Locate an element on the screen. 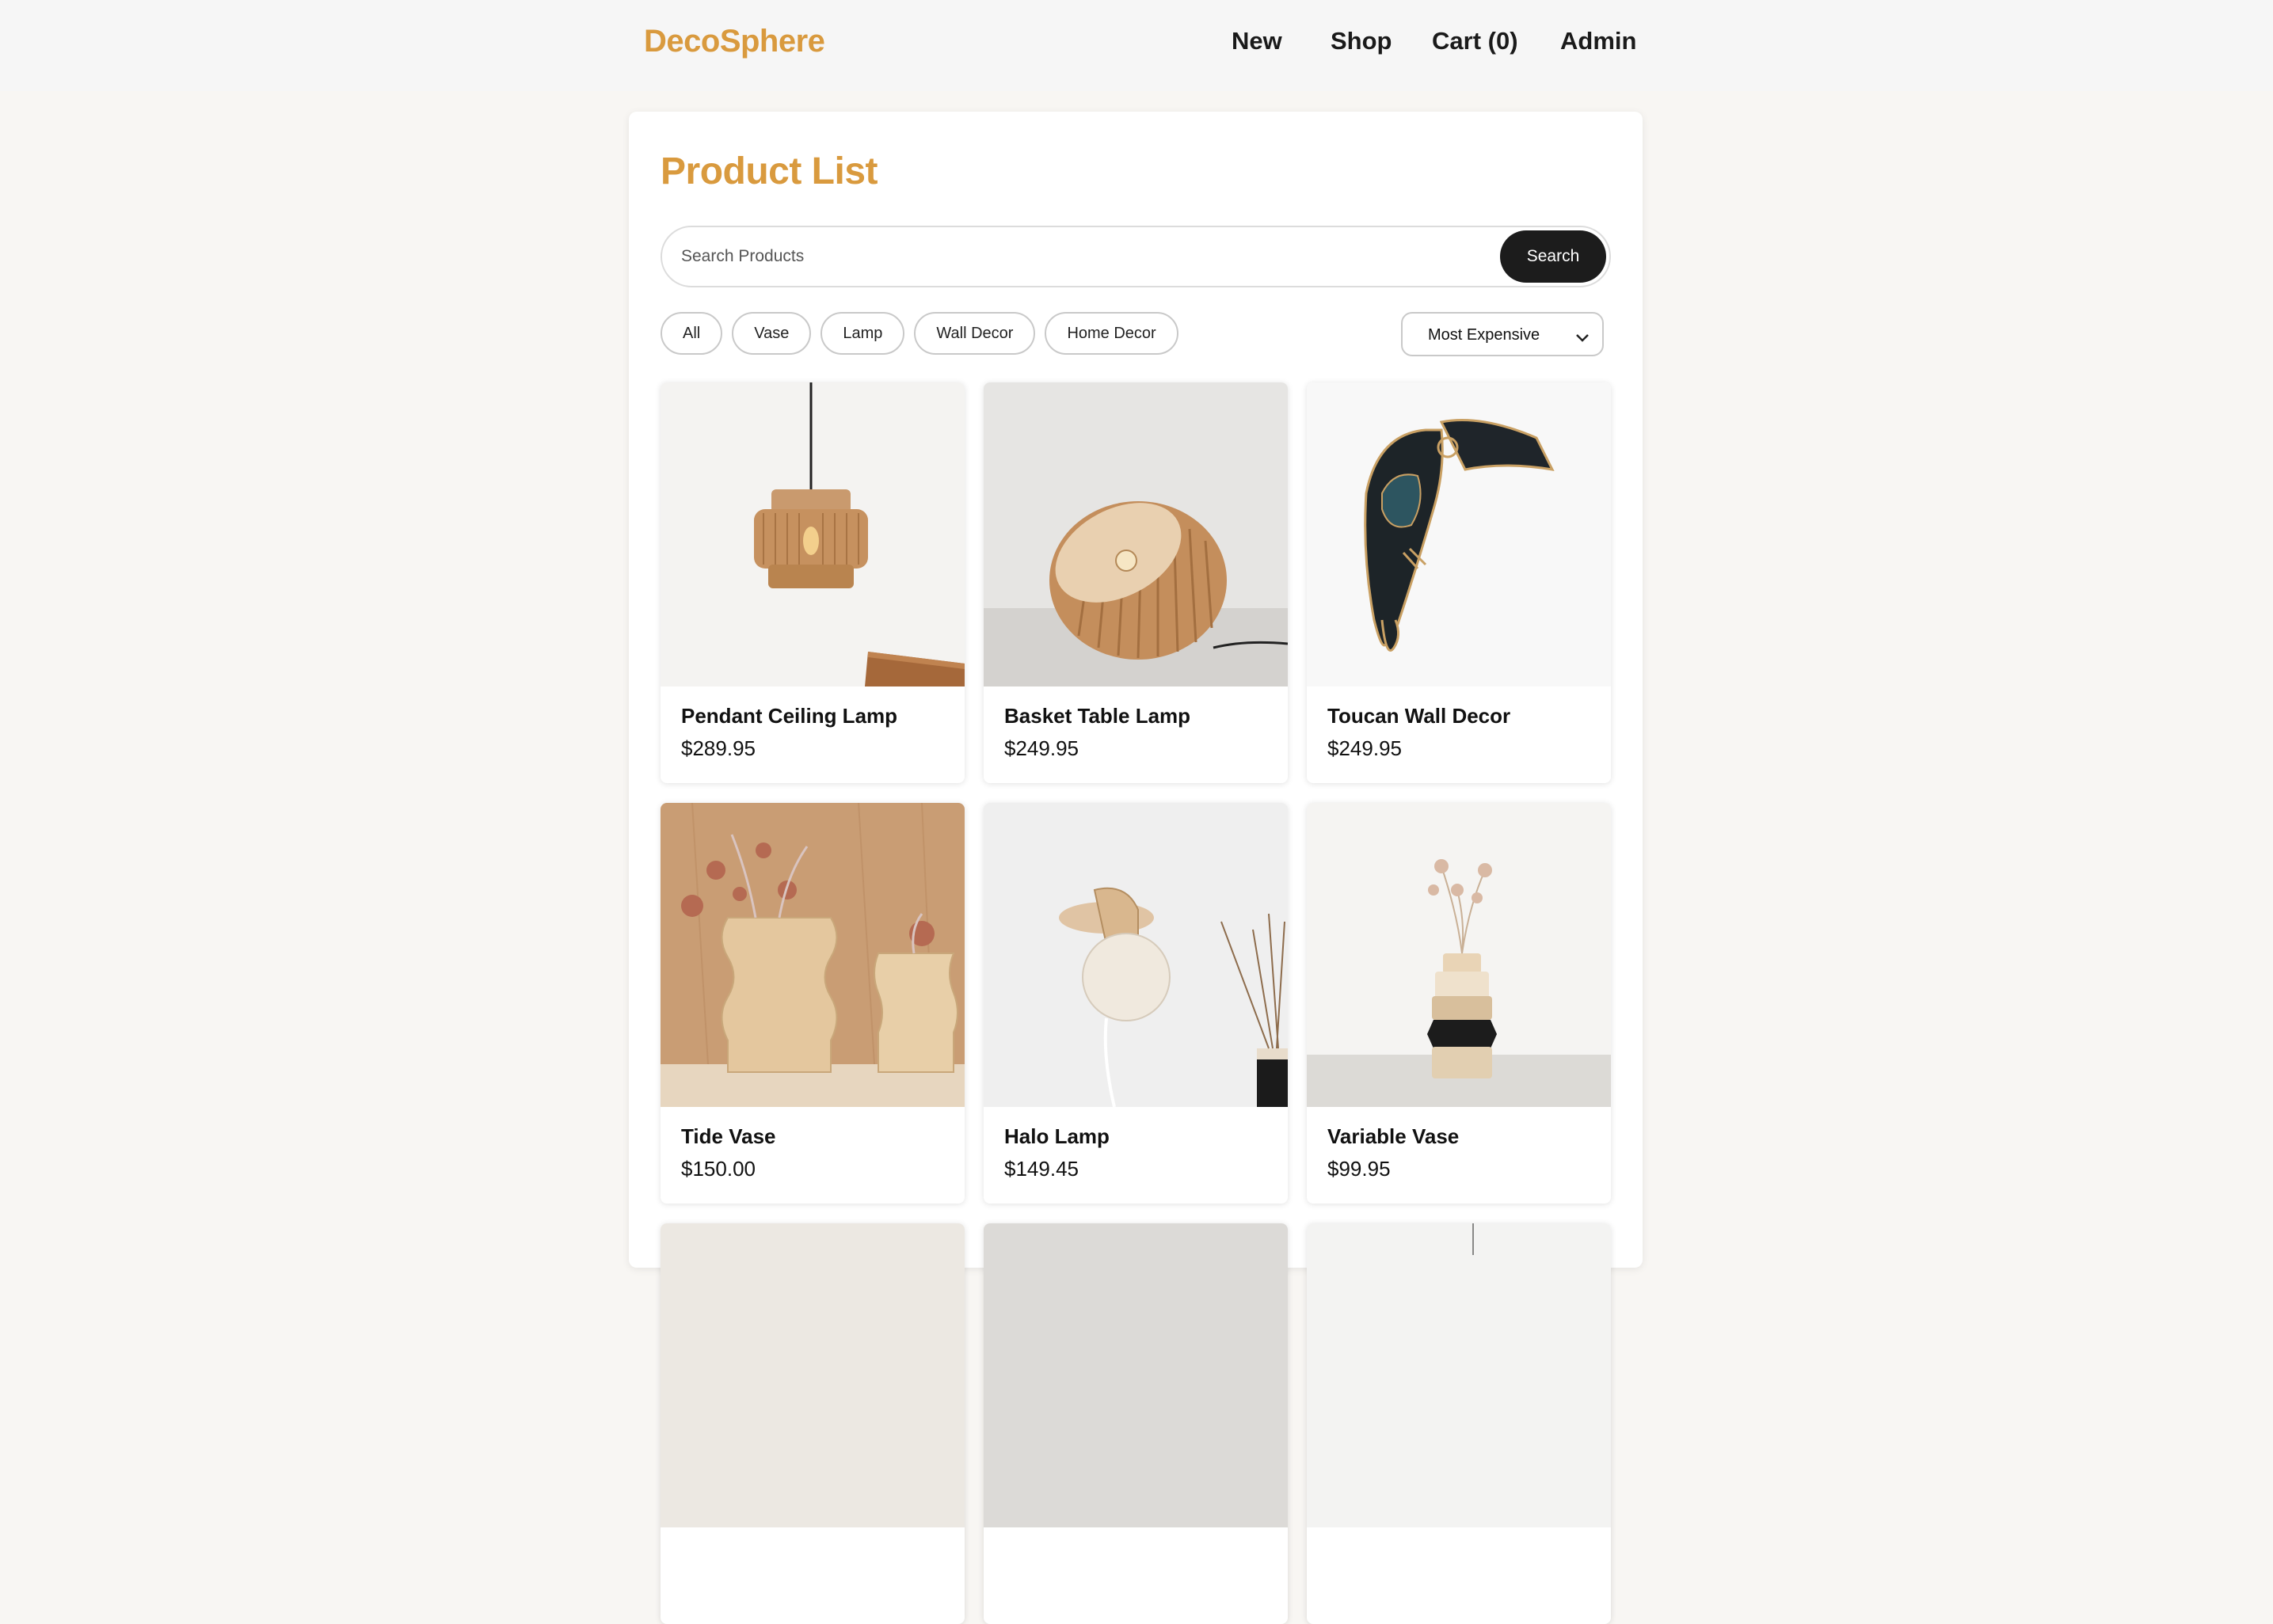  nav-admin: Admin is located at coordinates (1598, 41).